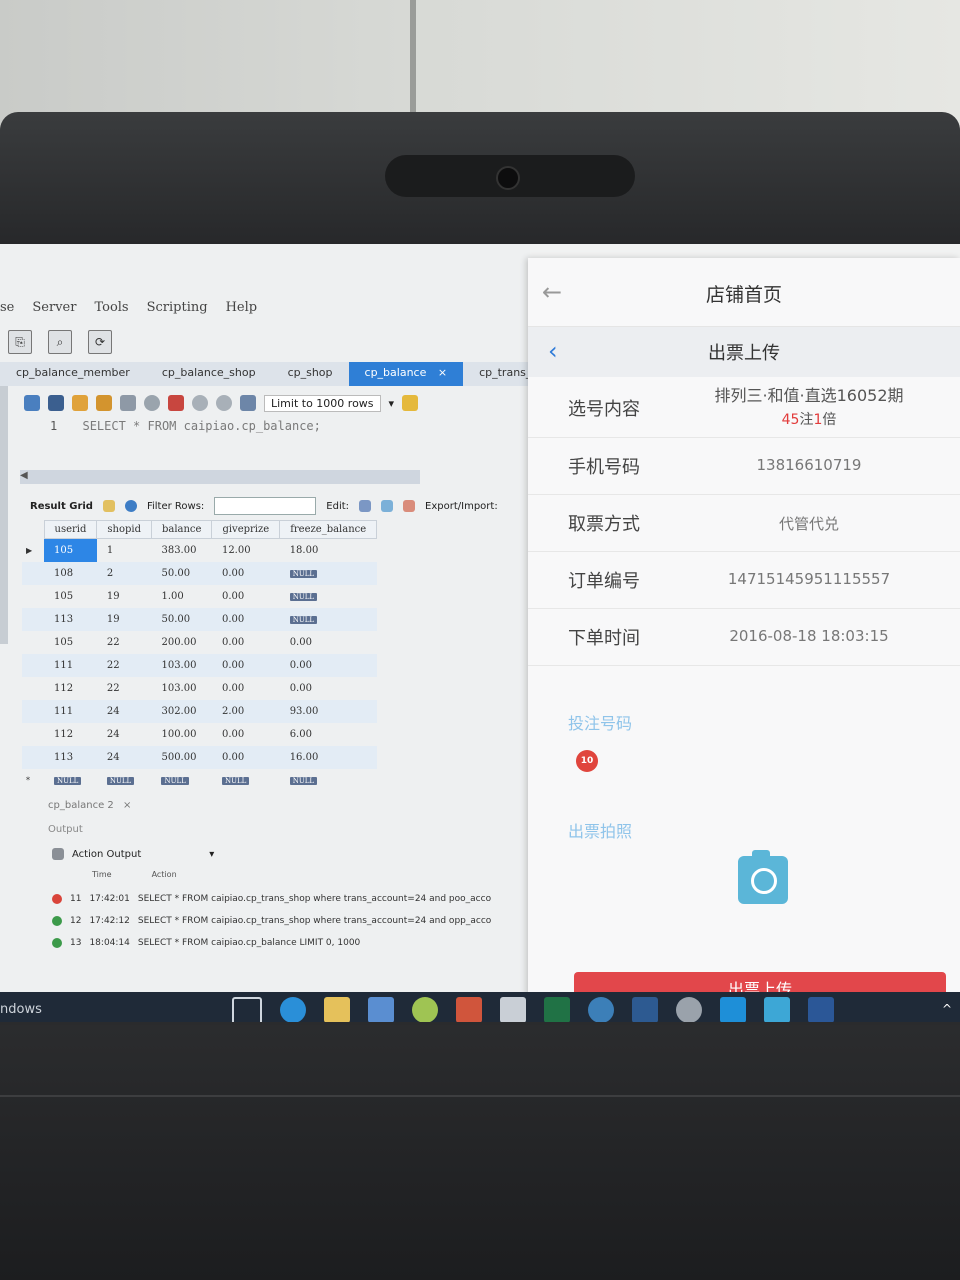  I want to click on reconnect-icon: ⟳, so click(100, 342).